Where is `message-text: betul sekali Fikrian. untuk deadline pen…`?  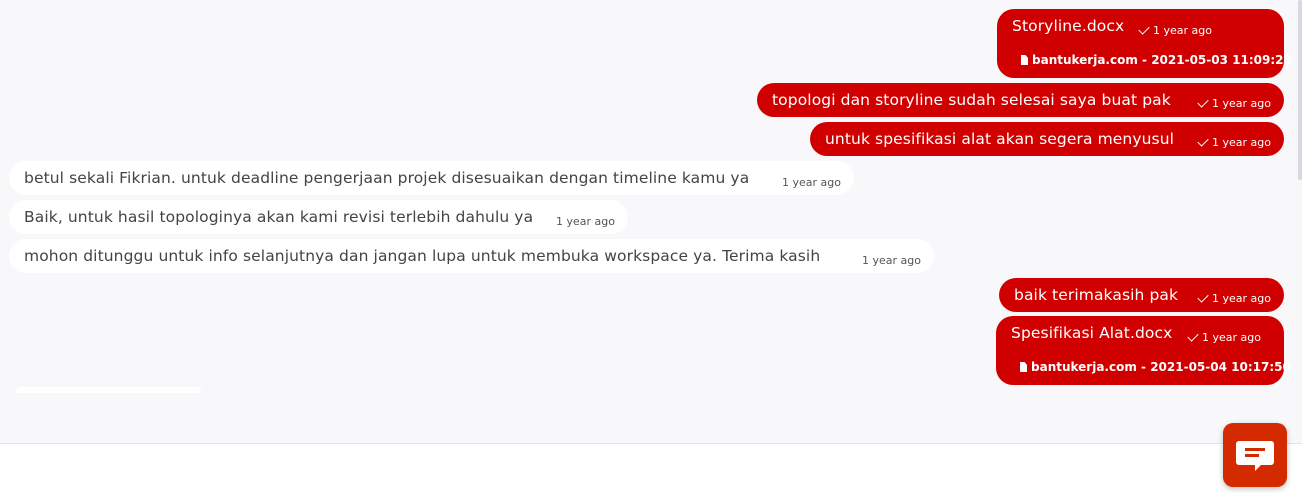
message-text: betul sekali Fikrian. untuk deadline pen… is located at coordinates (387, 178).